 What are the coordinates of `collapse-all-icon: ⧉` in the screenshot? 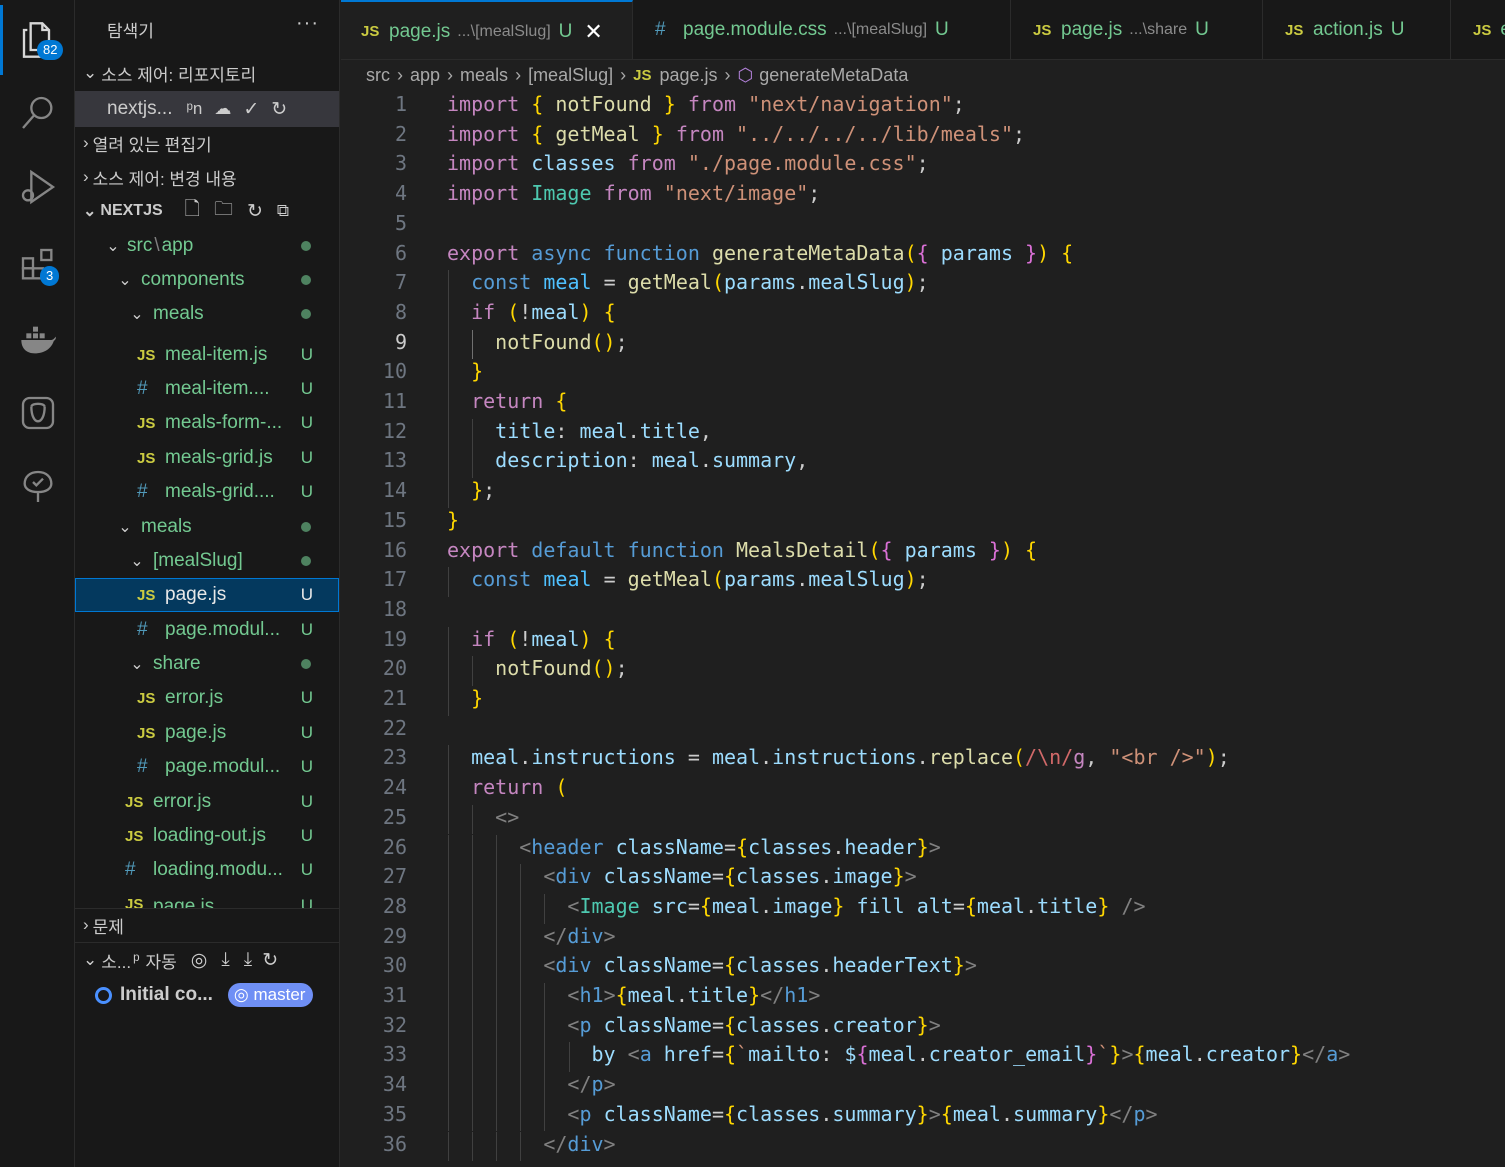 It's located at (283, 211).